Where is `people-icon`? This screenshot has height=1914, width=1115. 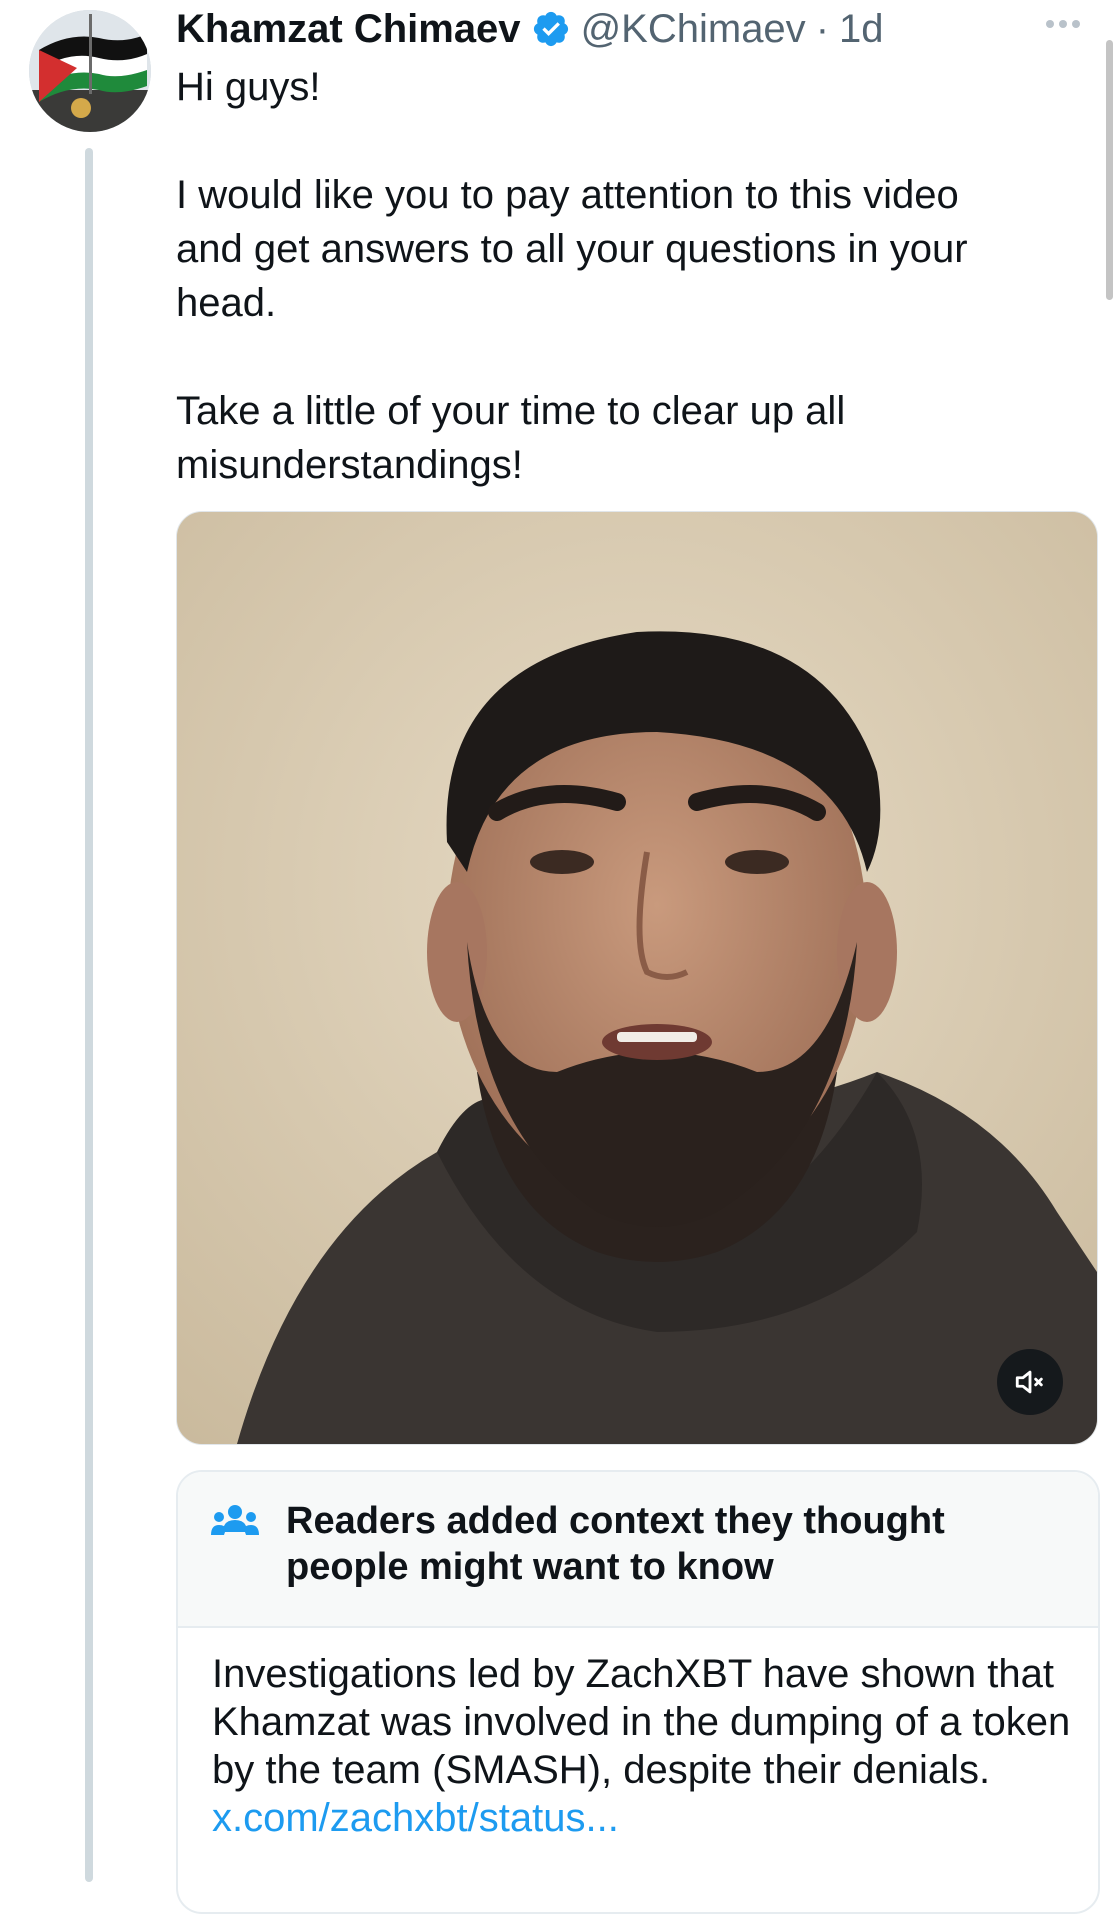
people-icon is located at coordinates (235, 1520).